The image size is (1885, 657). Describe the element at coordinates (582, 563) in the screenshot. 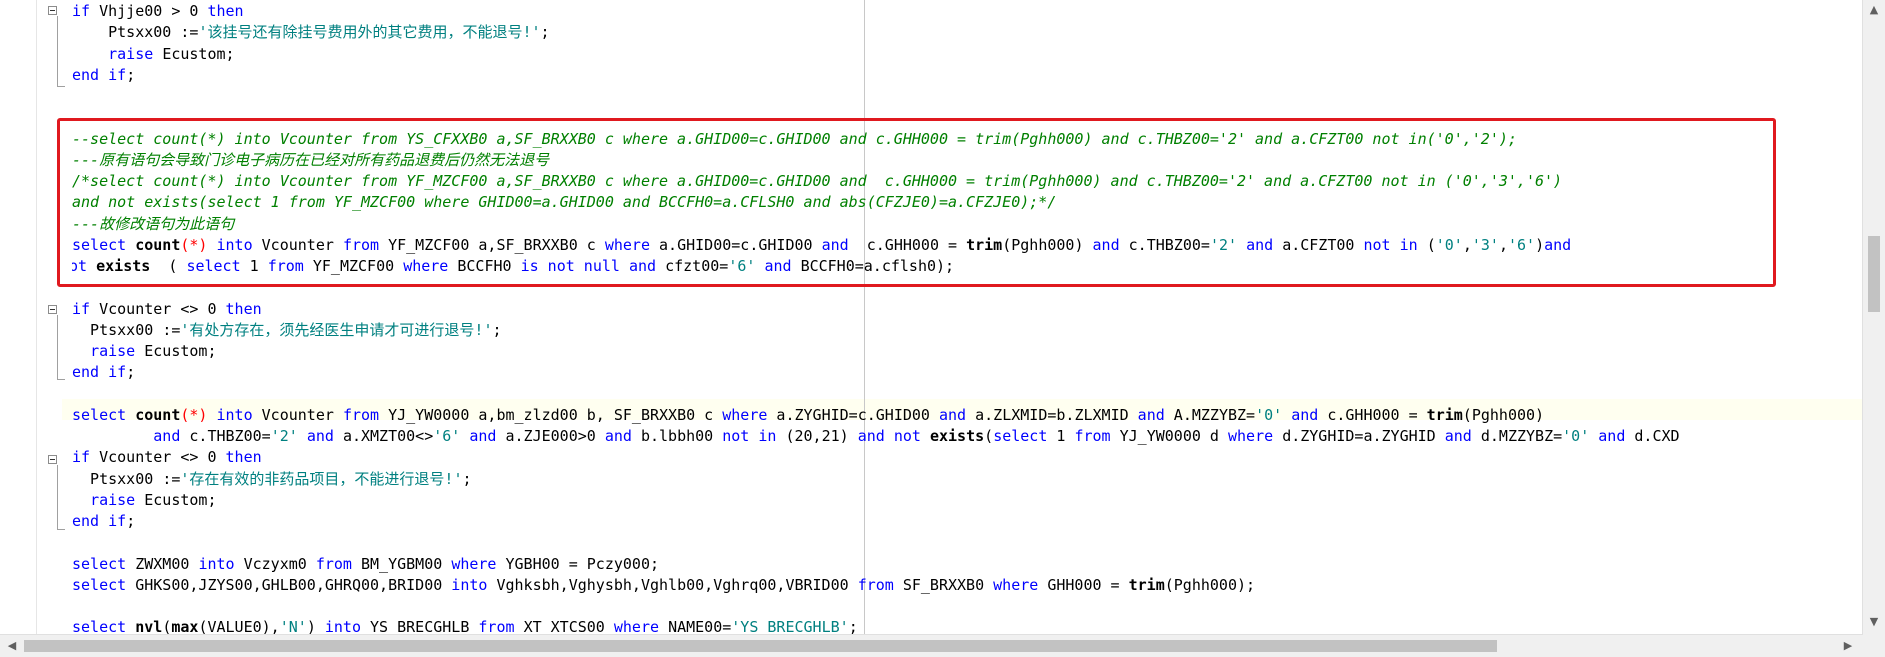

I see `code-token: YGBH00 = Pczy000;` at that location.